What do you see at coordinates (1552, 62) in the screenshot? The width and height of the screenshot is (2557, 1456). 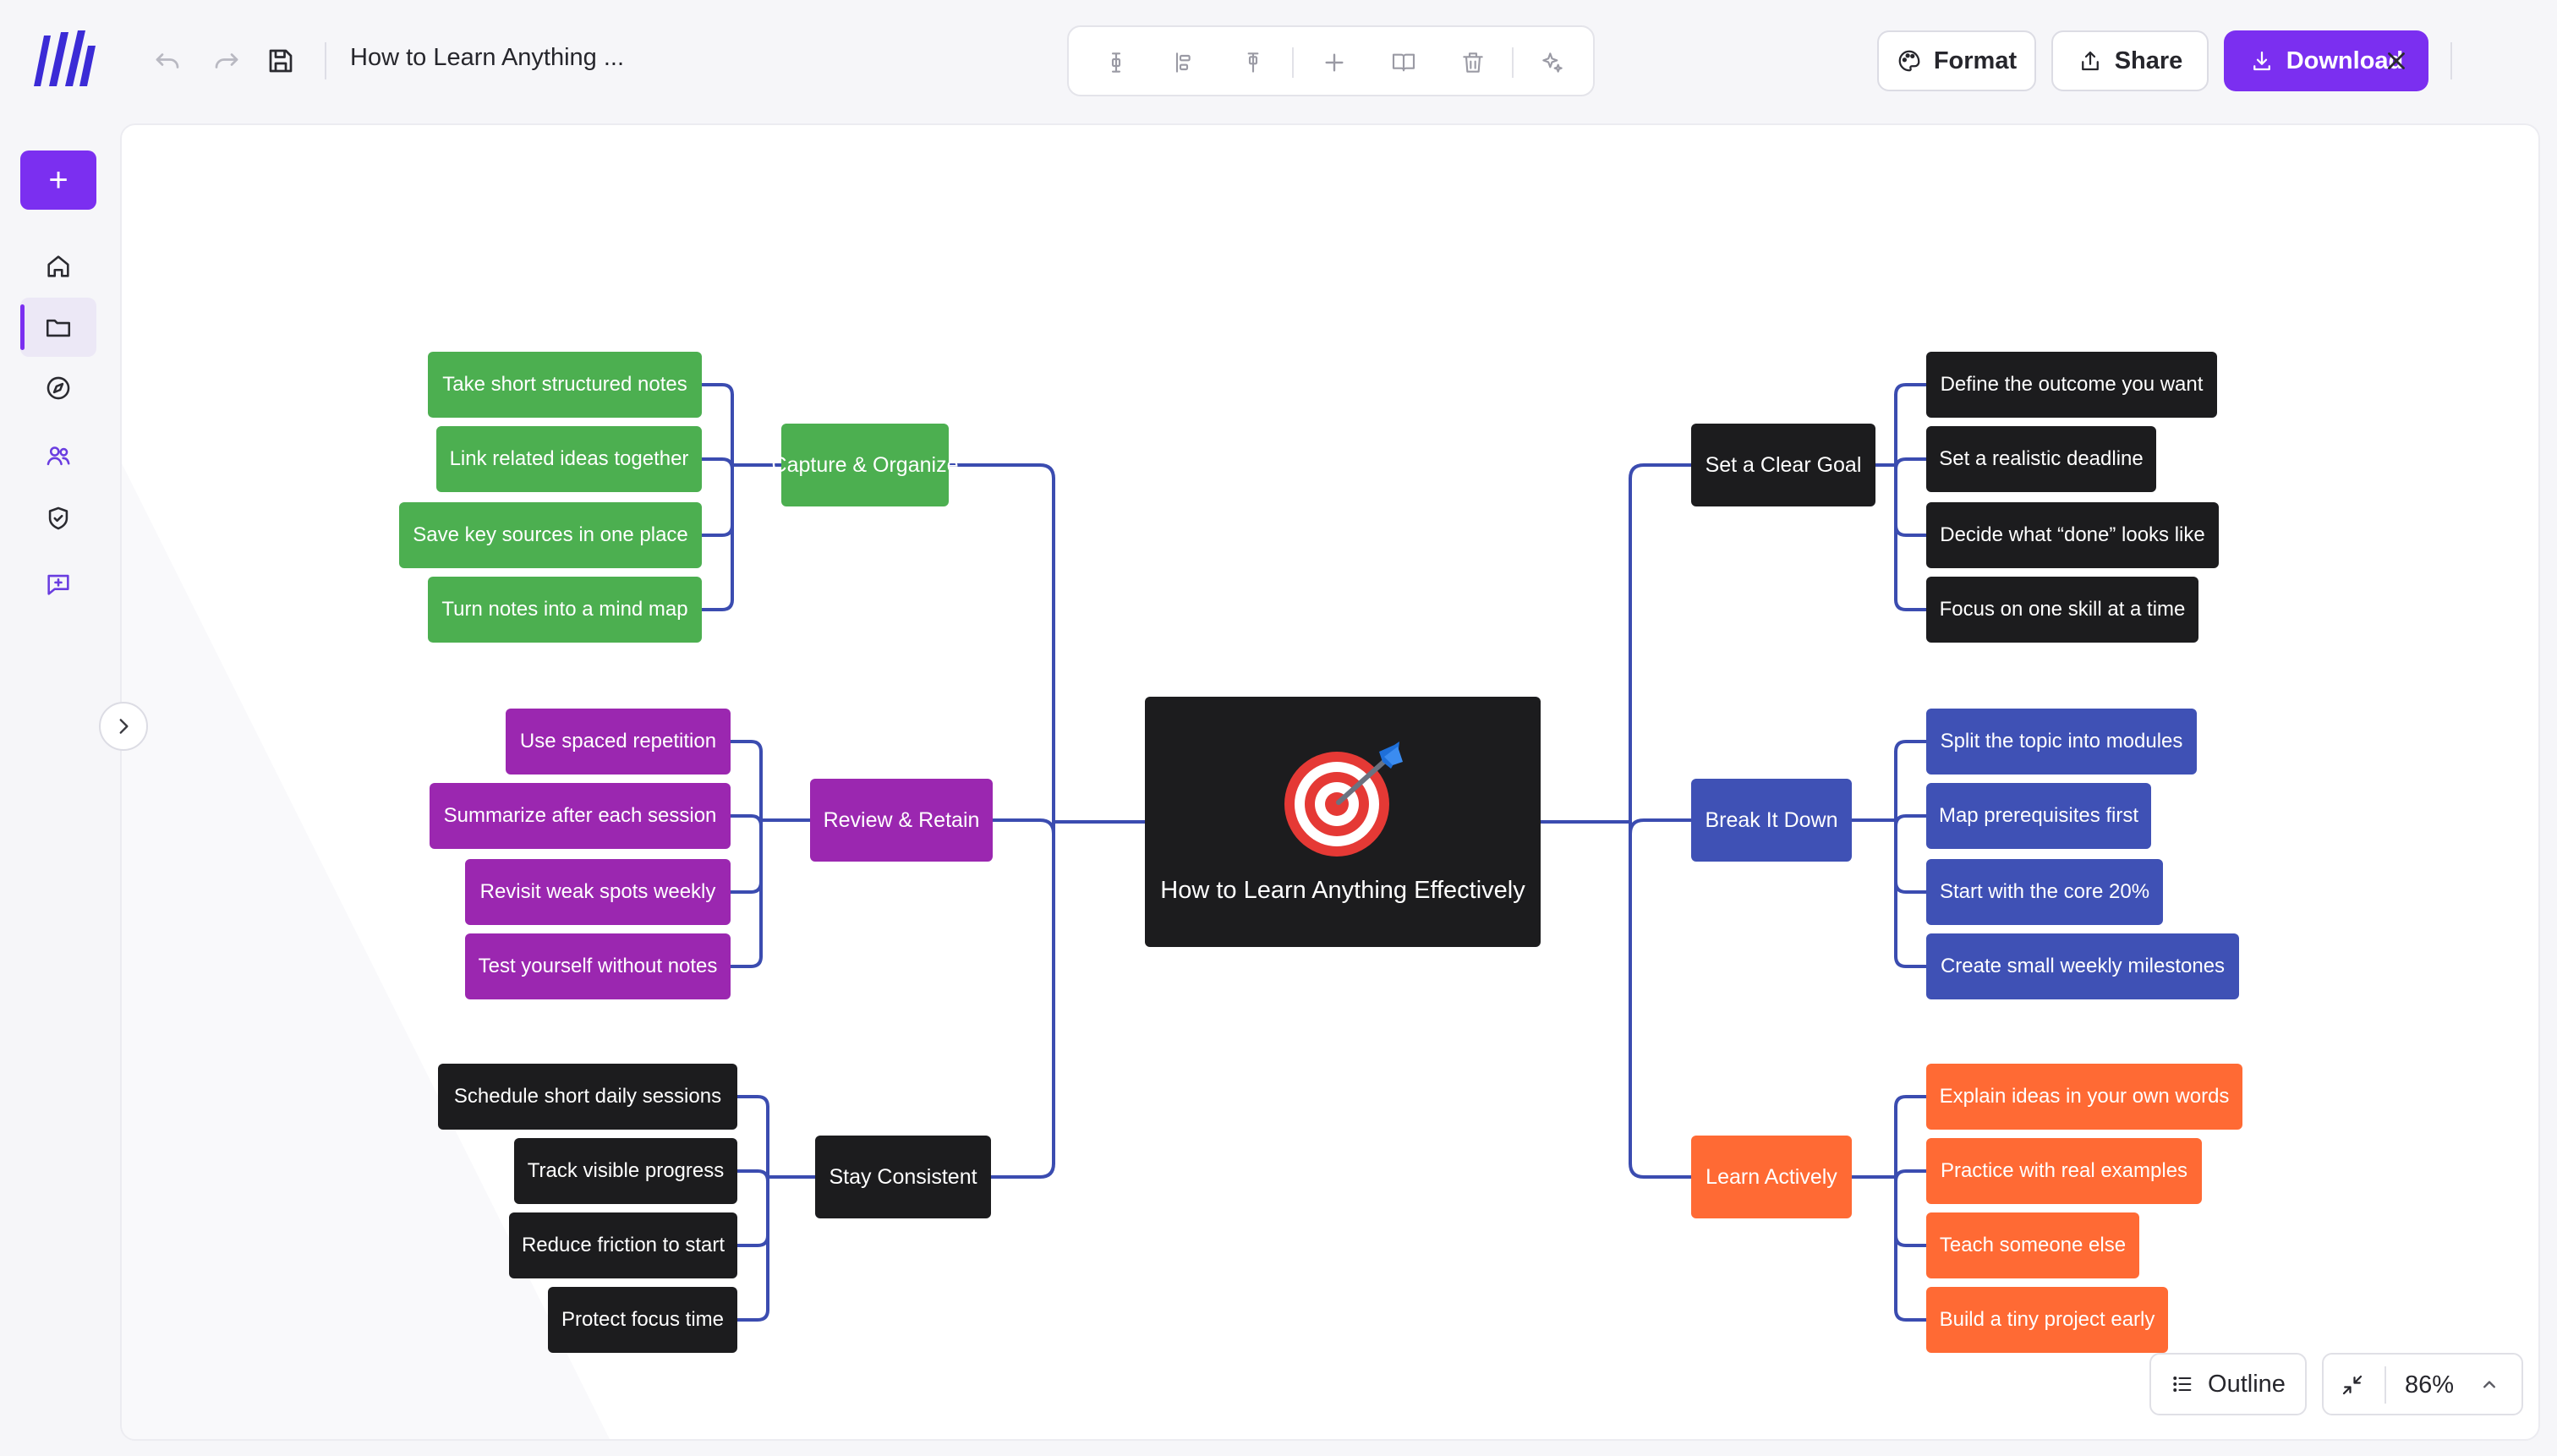 I see `ai-tool` at bounding box center [1552, 62].